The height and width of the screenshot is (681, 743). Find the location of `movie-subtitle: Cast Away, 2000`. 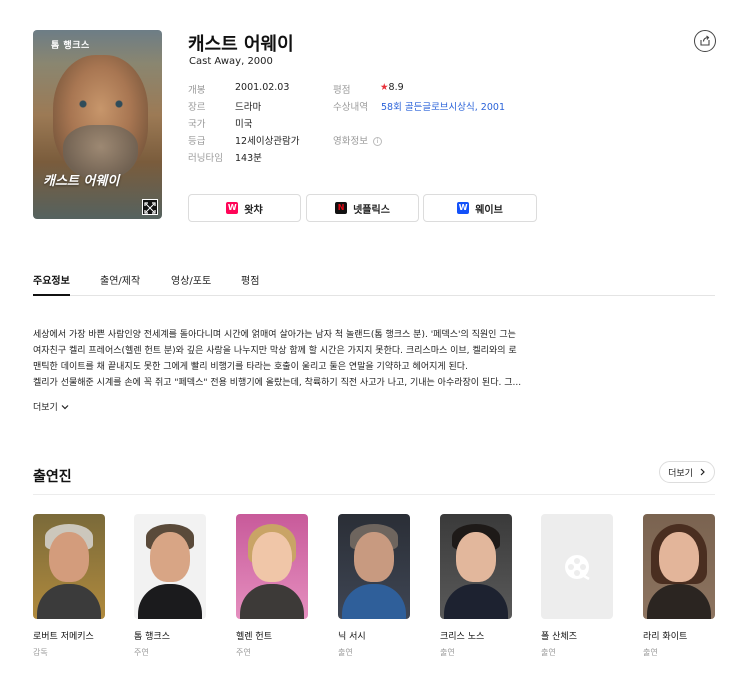

movie-subtitle: Cast Away, 2000 is located at coordinates (231, 61).